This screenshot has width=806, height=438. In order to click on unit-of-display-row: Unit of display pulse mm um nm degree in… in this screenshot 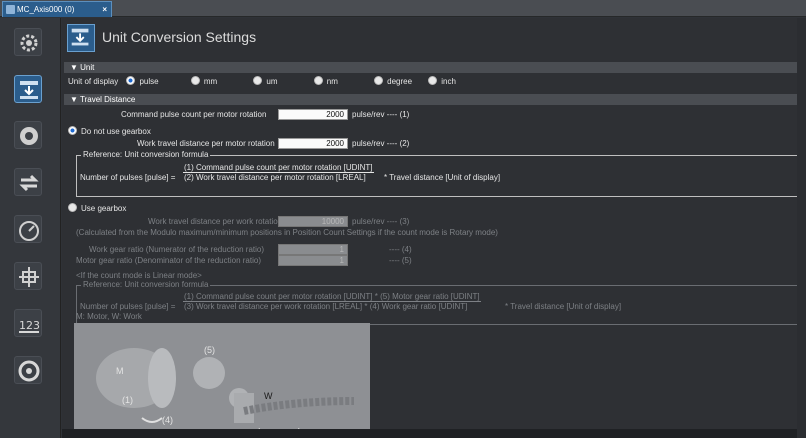, I will do `click(262, 81)`.